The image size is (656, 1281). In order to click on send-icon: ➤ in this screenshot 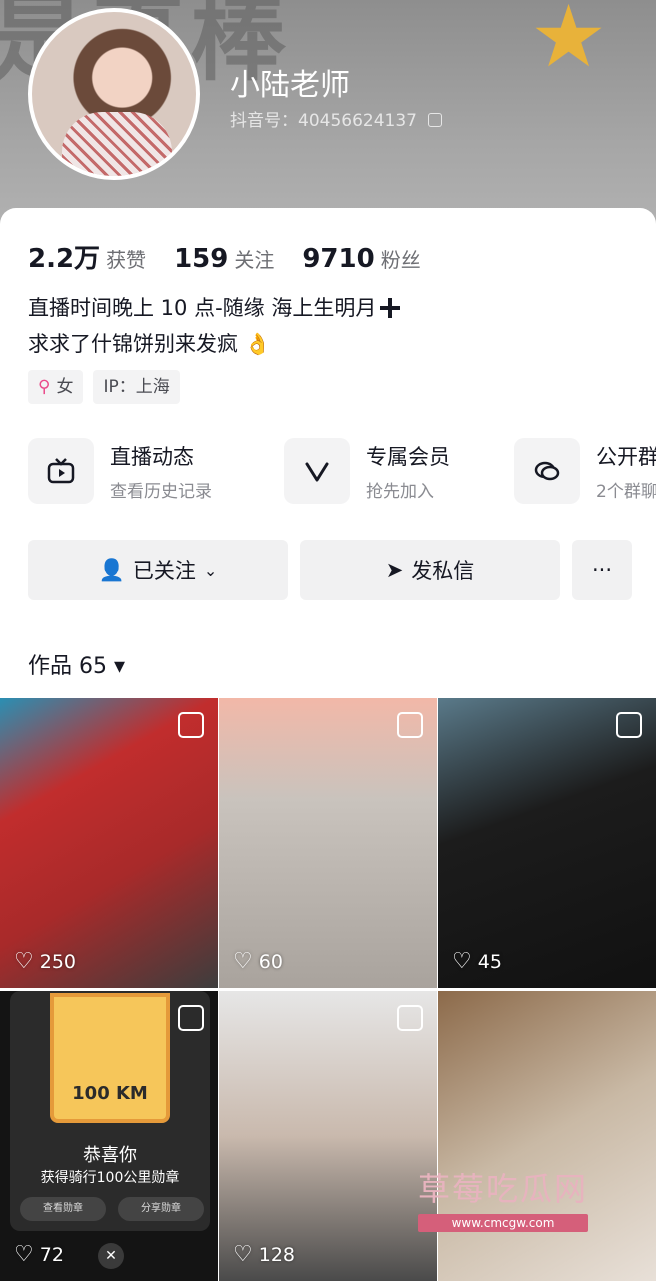, I will do `click(394, 570)`.